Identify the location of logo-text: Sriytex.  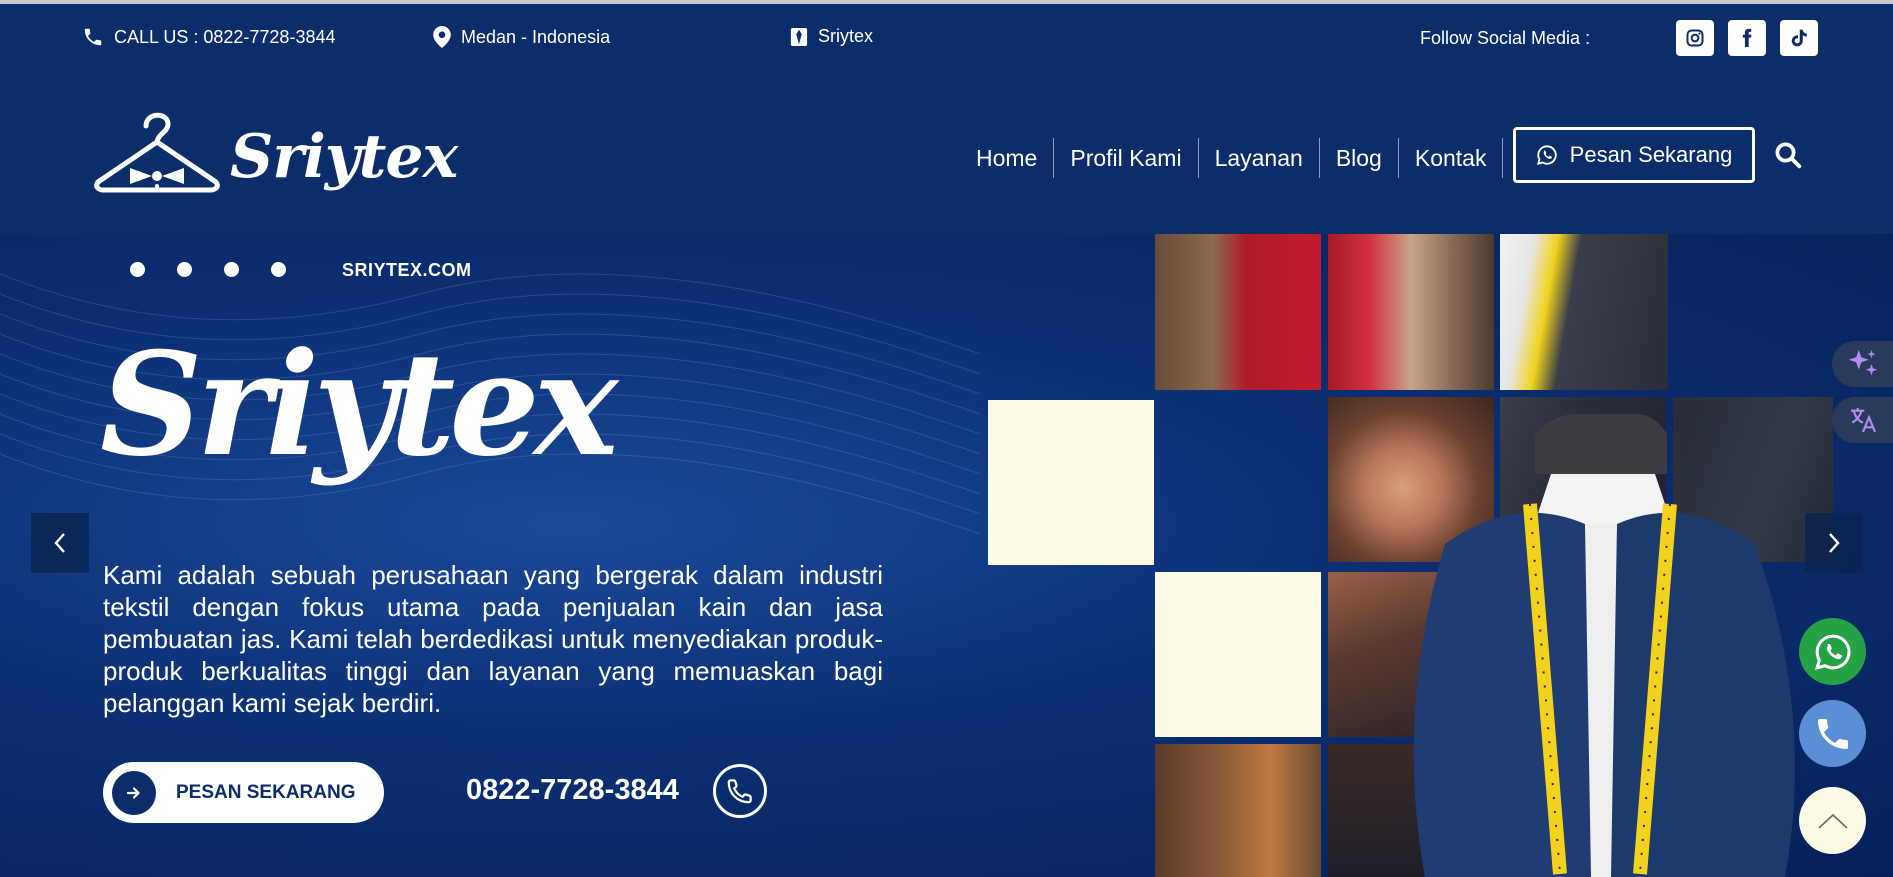
(344, 157).